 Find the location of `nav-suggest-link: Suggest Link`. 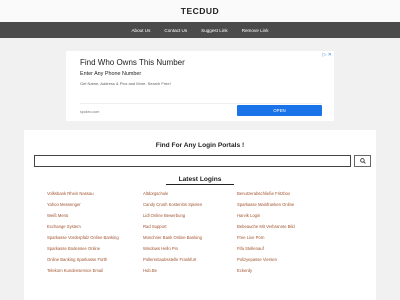

nav-suggest-link: Suggest Link is located at coordinates (214, 30).